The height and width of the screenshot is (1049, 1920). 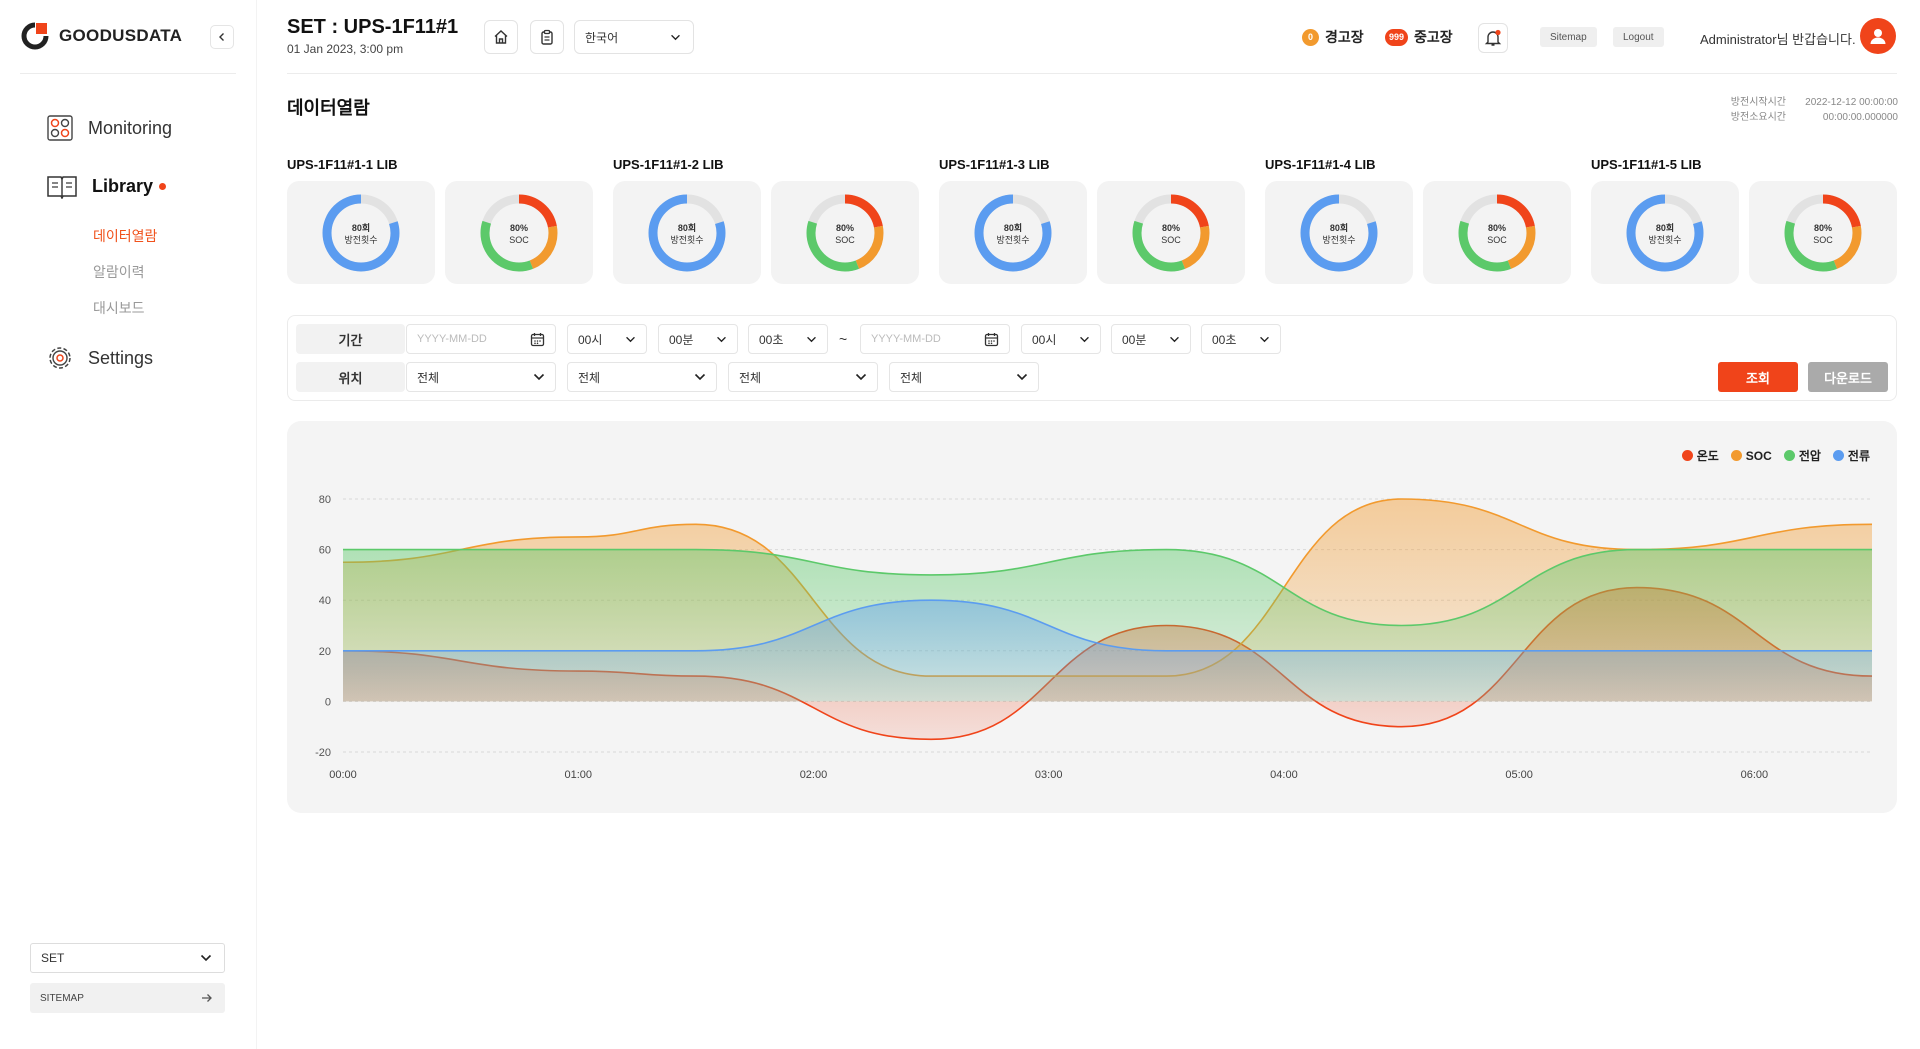 I want to click on battery-name: UPS-1F11#1-4 LIB, so click(x=1320, y=164).